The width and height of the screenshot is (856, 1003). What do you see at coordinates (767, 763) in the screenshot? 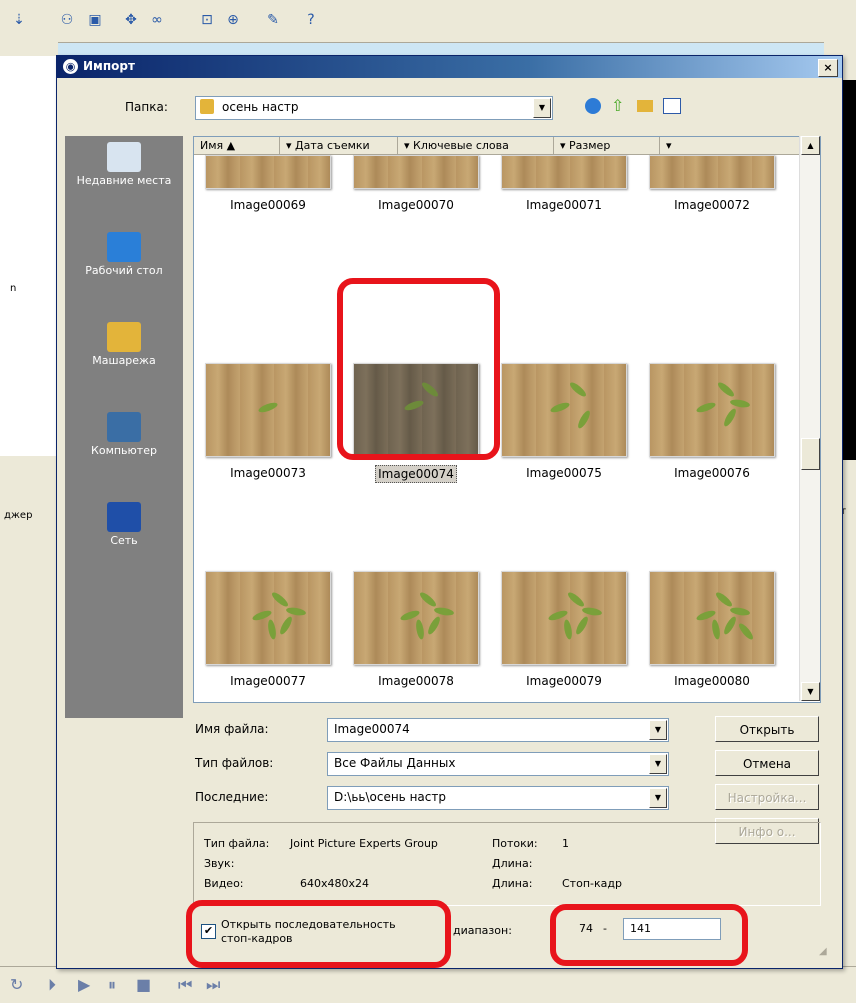
I see `cancel-button: Отмена` at bounding box center [767, 763].